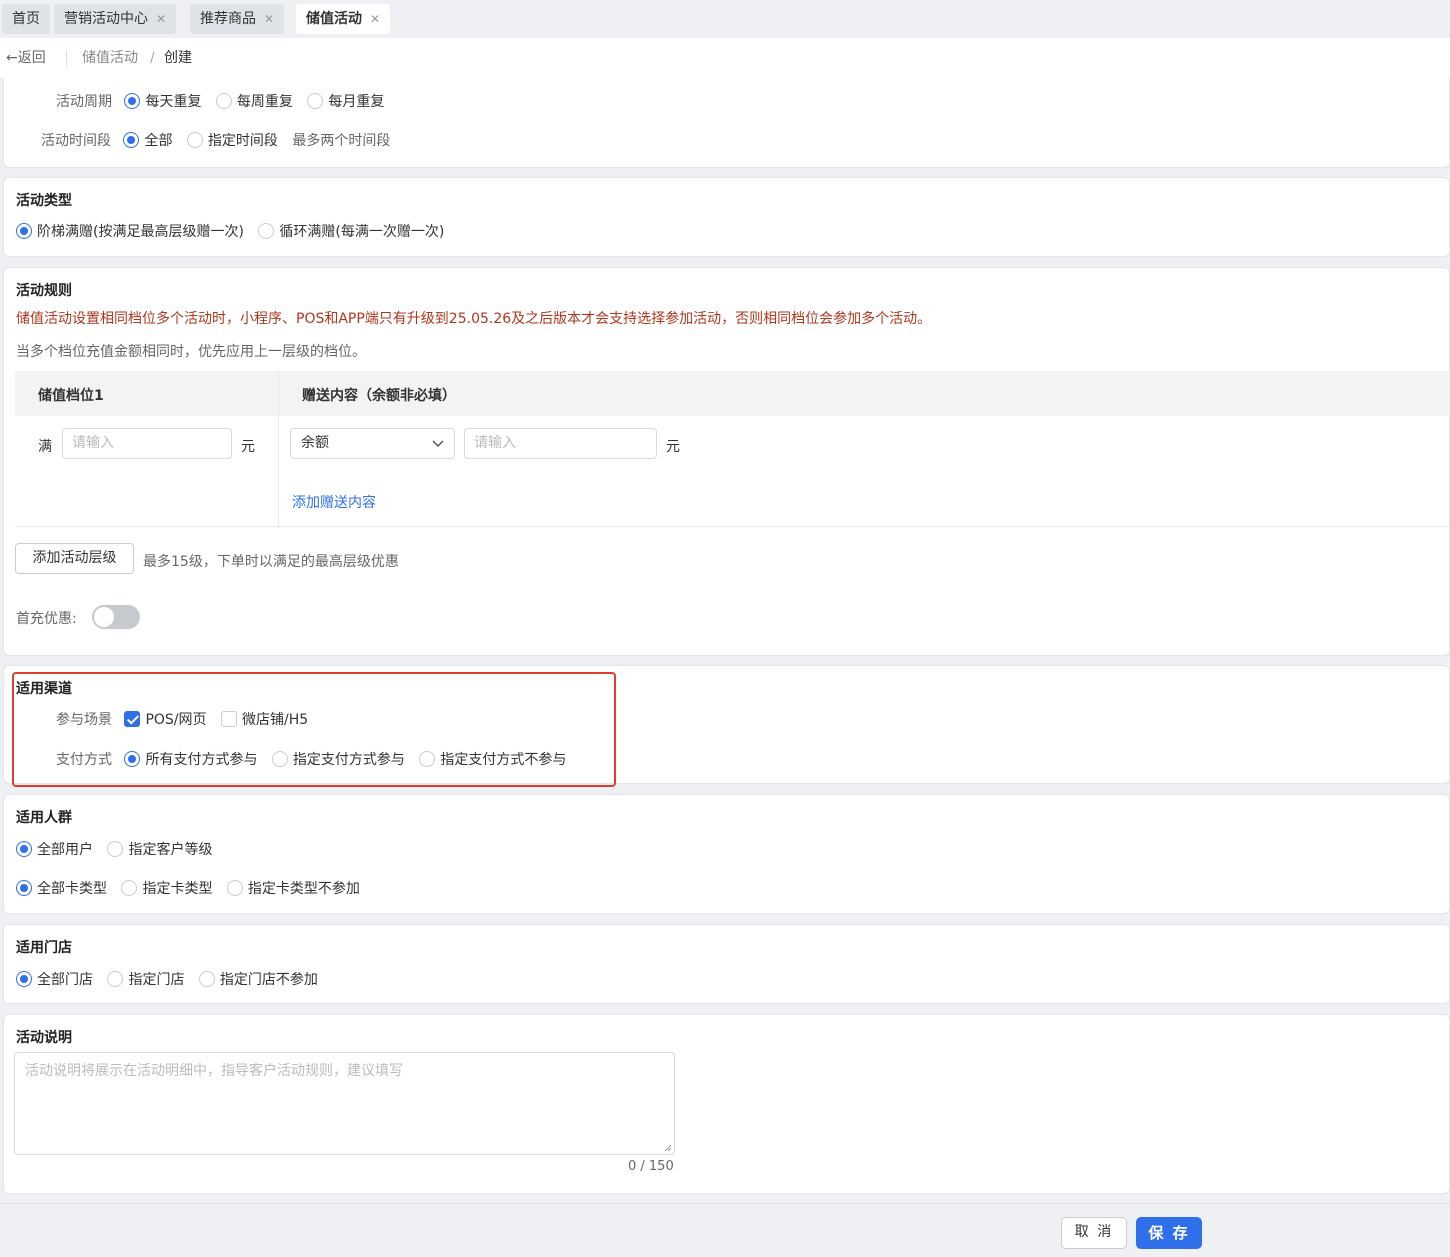 The image size is (1450, 1257). I want to click on first-charge-label: 首充优惠:, so click(46, 619).